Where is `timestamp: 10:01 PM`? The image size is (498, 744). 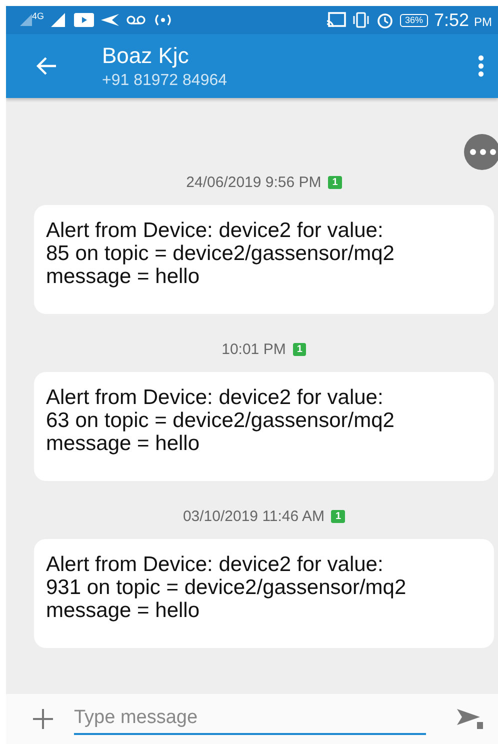
timestamp: 10:01 PM is located at coordinates (254, 349).